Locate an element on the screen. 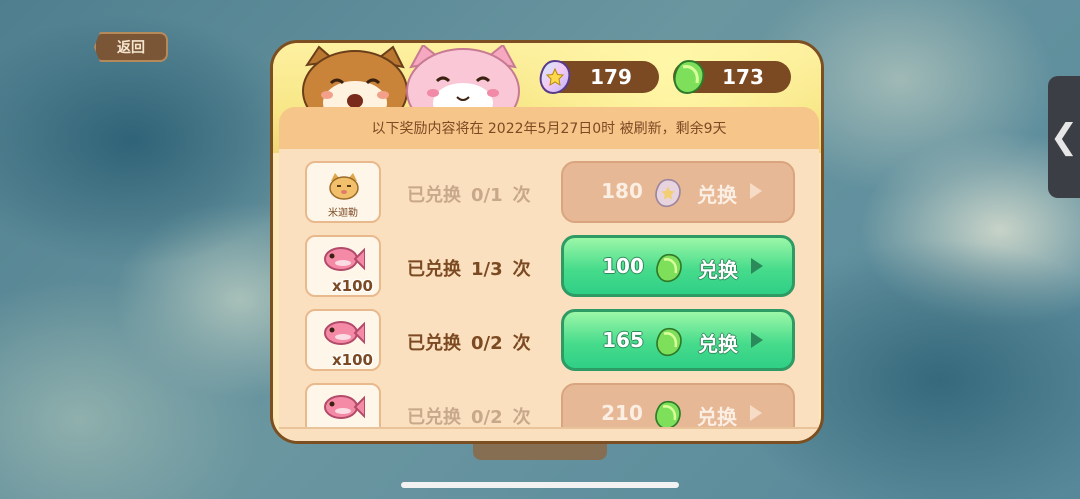  reward-item-name: 米迦勒 is located at coordinates (343, 213).